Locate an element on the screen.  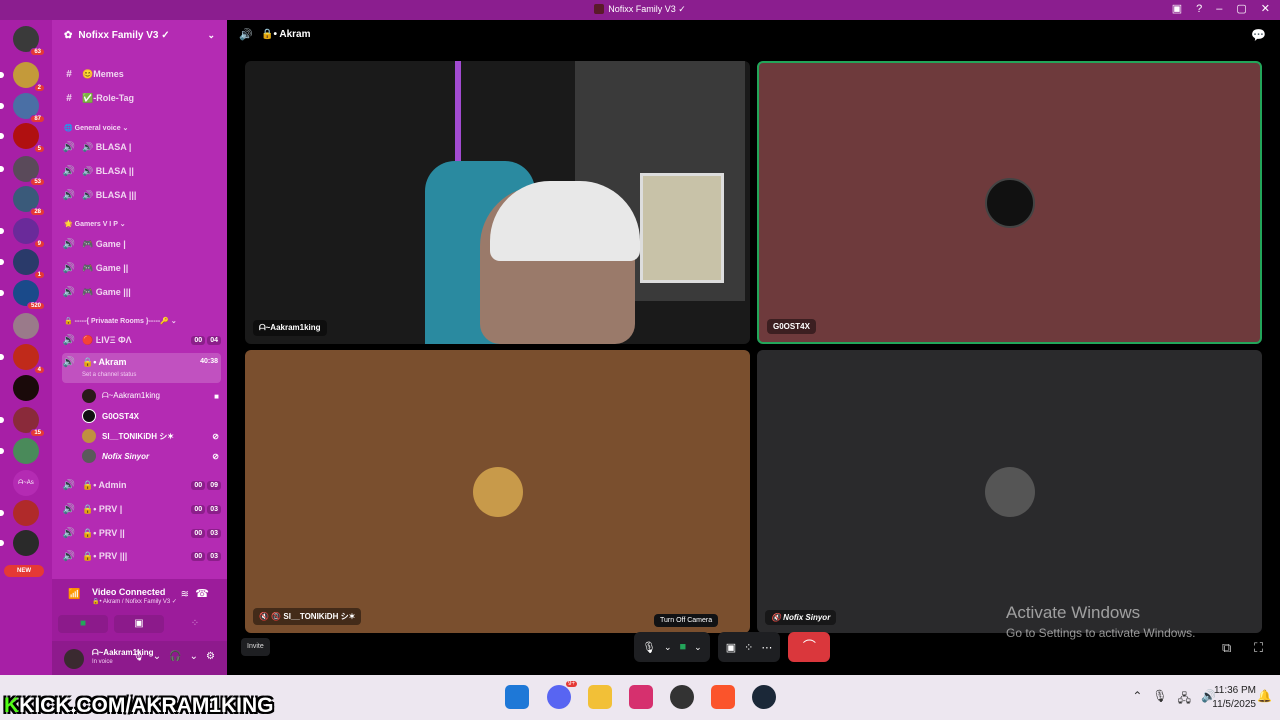
guild-header: ✿ Nofixx Family V3 ✓ ⌄ is located at coordinates (139, 35).